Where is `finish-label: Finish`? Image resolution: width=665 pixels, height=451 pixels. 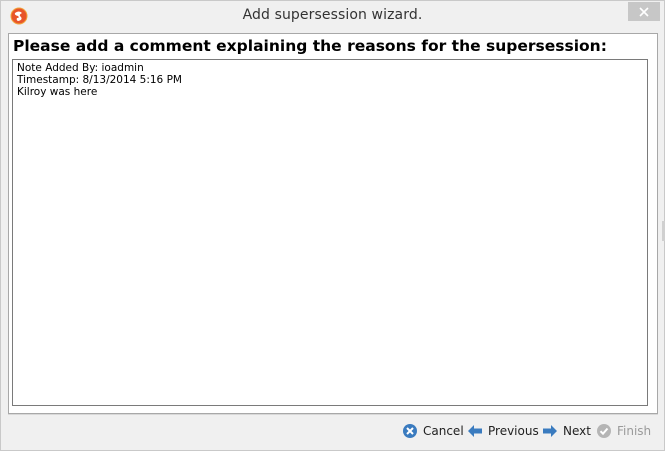 finish-label: Finish is located at coordinates (634, 431).